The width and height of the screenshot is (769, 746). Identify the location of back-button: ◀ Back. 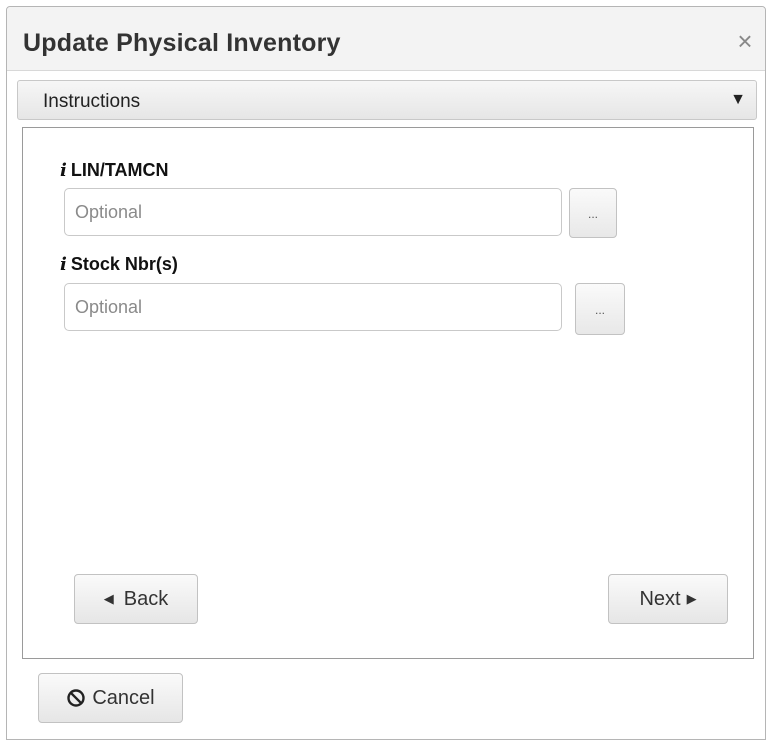
(136, 599).